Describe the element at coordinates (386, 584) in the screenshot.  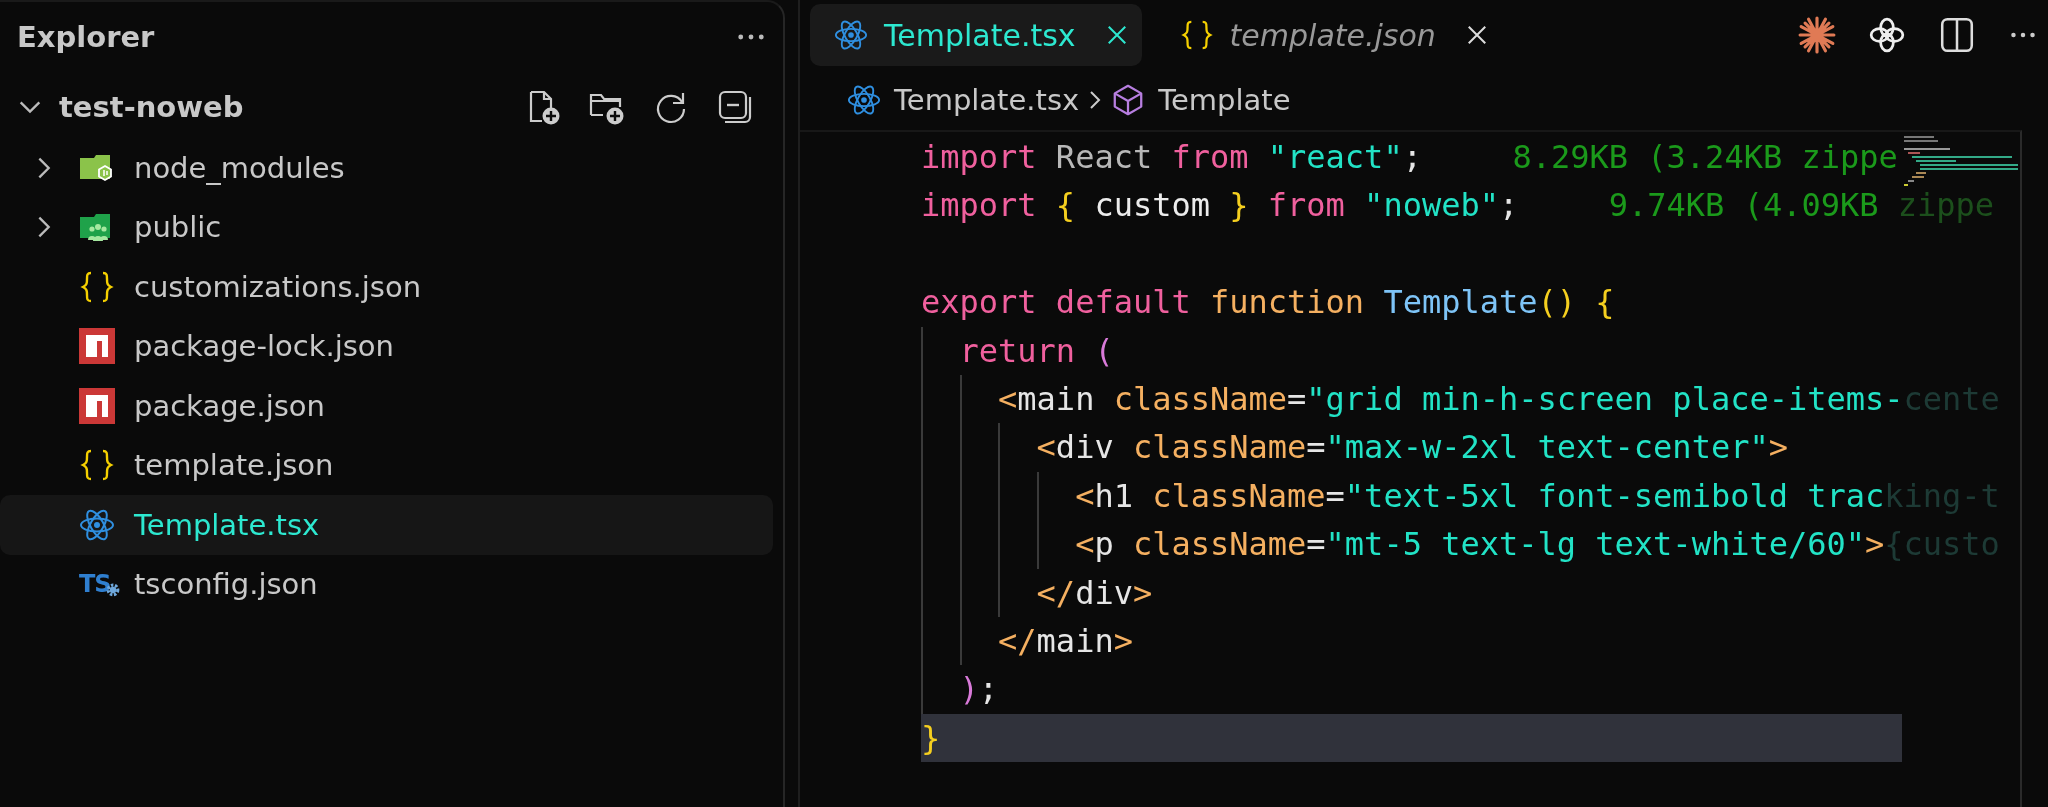
I see `file-tree-item: TS tsconfig.json` at that location.